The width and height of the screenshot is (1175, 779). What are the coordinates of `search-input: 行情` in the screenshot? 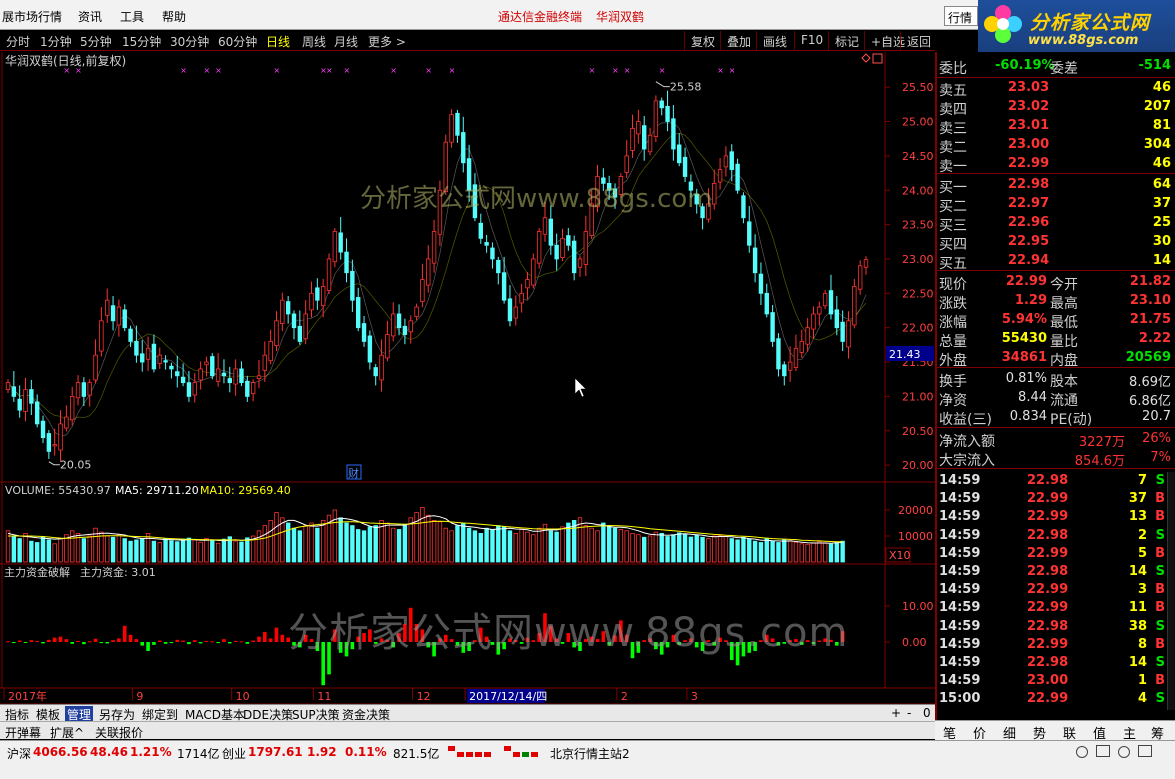 It's located at (961, 16).